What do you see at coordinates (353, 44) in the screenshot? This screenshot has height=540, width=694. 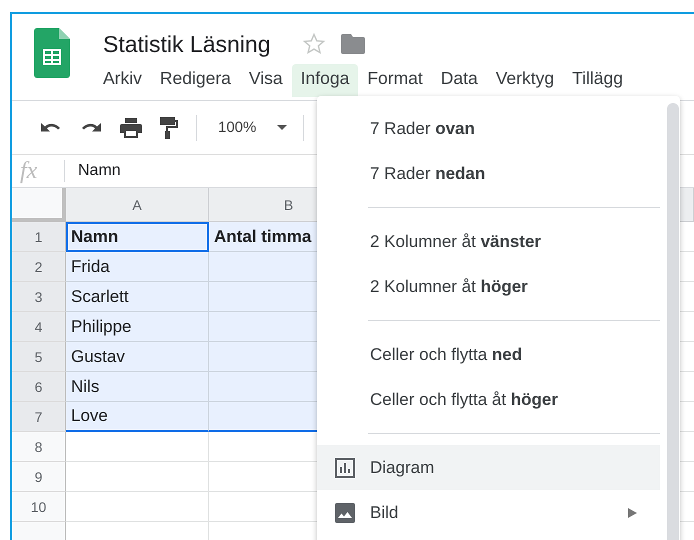 I see `folder-icon` at bounding box center [353, 44].